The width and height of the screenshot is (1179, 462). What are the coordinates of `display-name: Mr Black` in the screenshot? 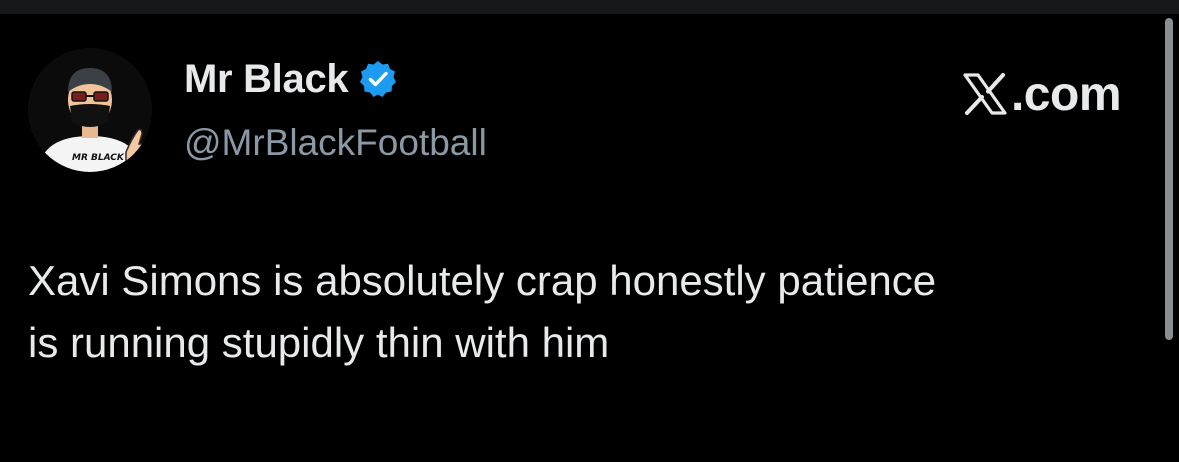 It's located at (266, 79).